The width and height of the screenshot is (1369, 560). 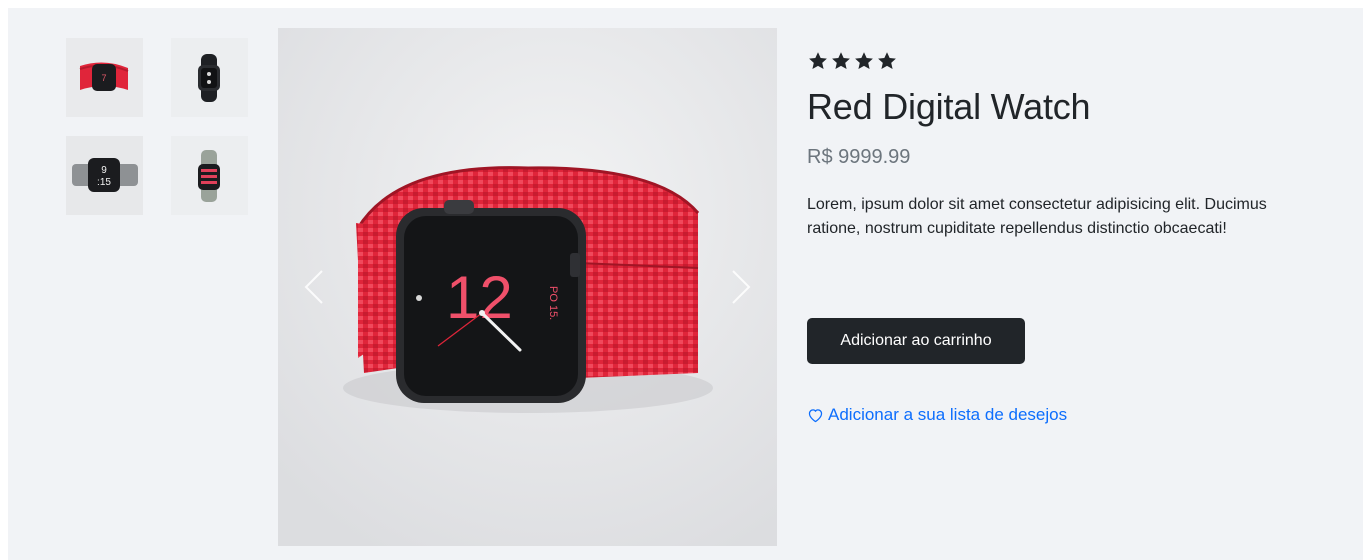 I want to click on svg-text: PO 15., so click(x=553, y=303).